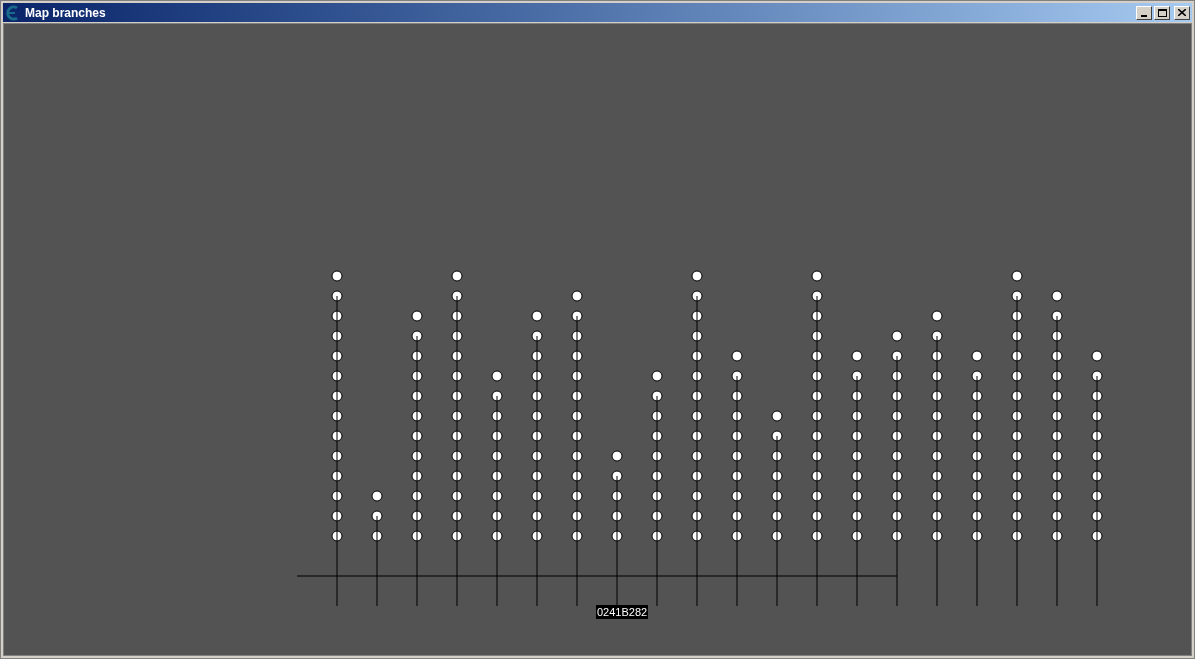  Describe the element at coordinates (1144, 15) in the screenshot. I see `minimize-icon` at that location.